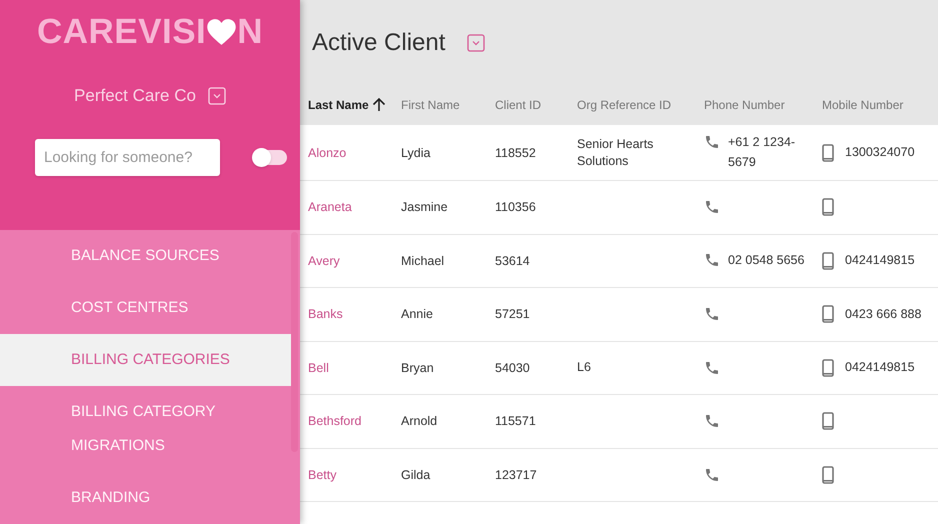 This screenshot has width=938, height=524. Describe the element at coordinates (322, 475) in the screenshot. I see `client-link: Betty` at that location.